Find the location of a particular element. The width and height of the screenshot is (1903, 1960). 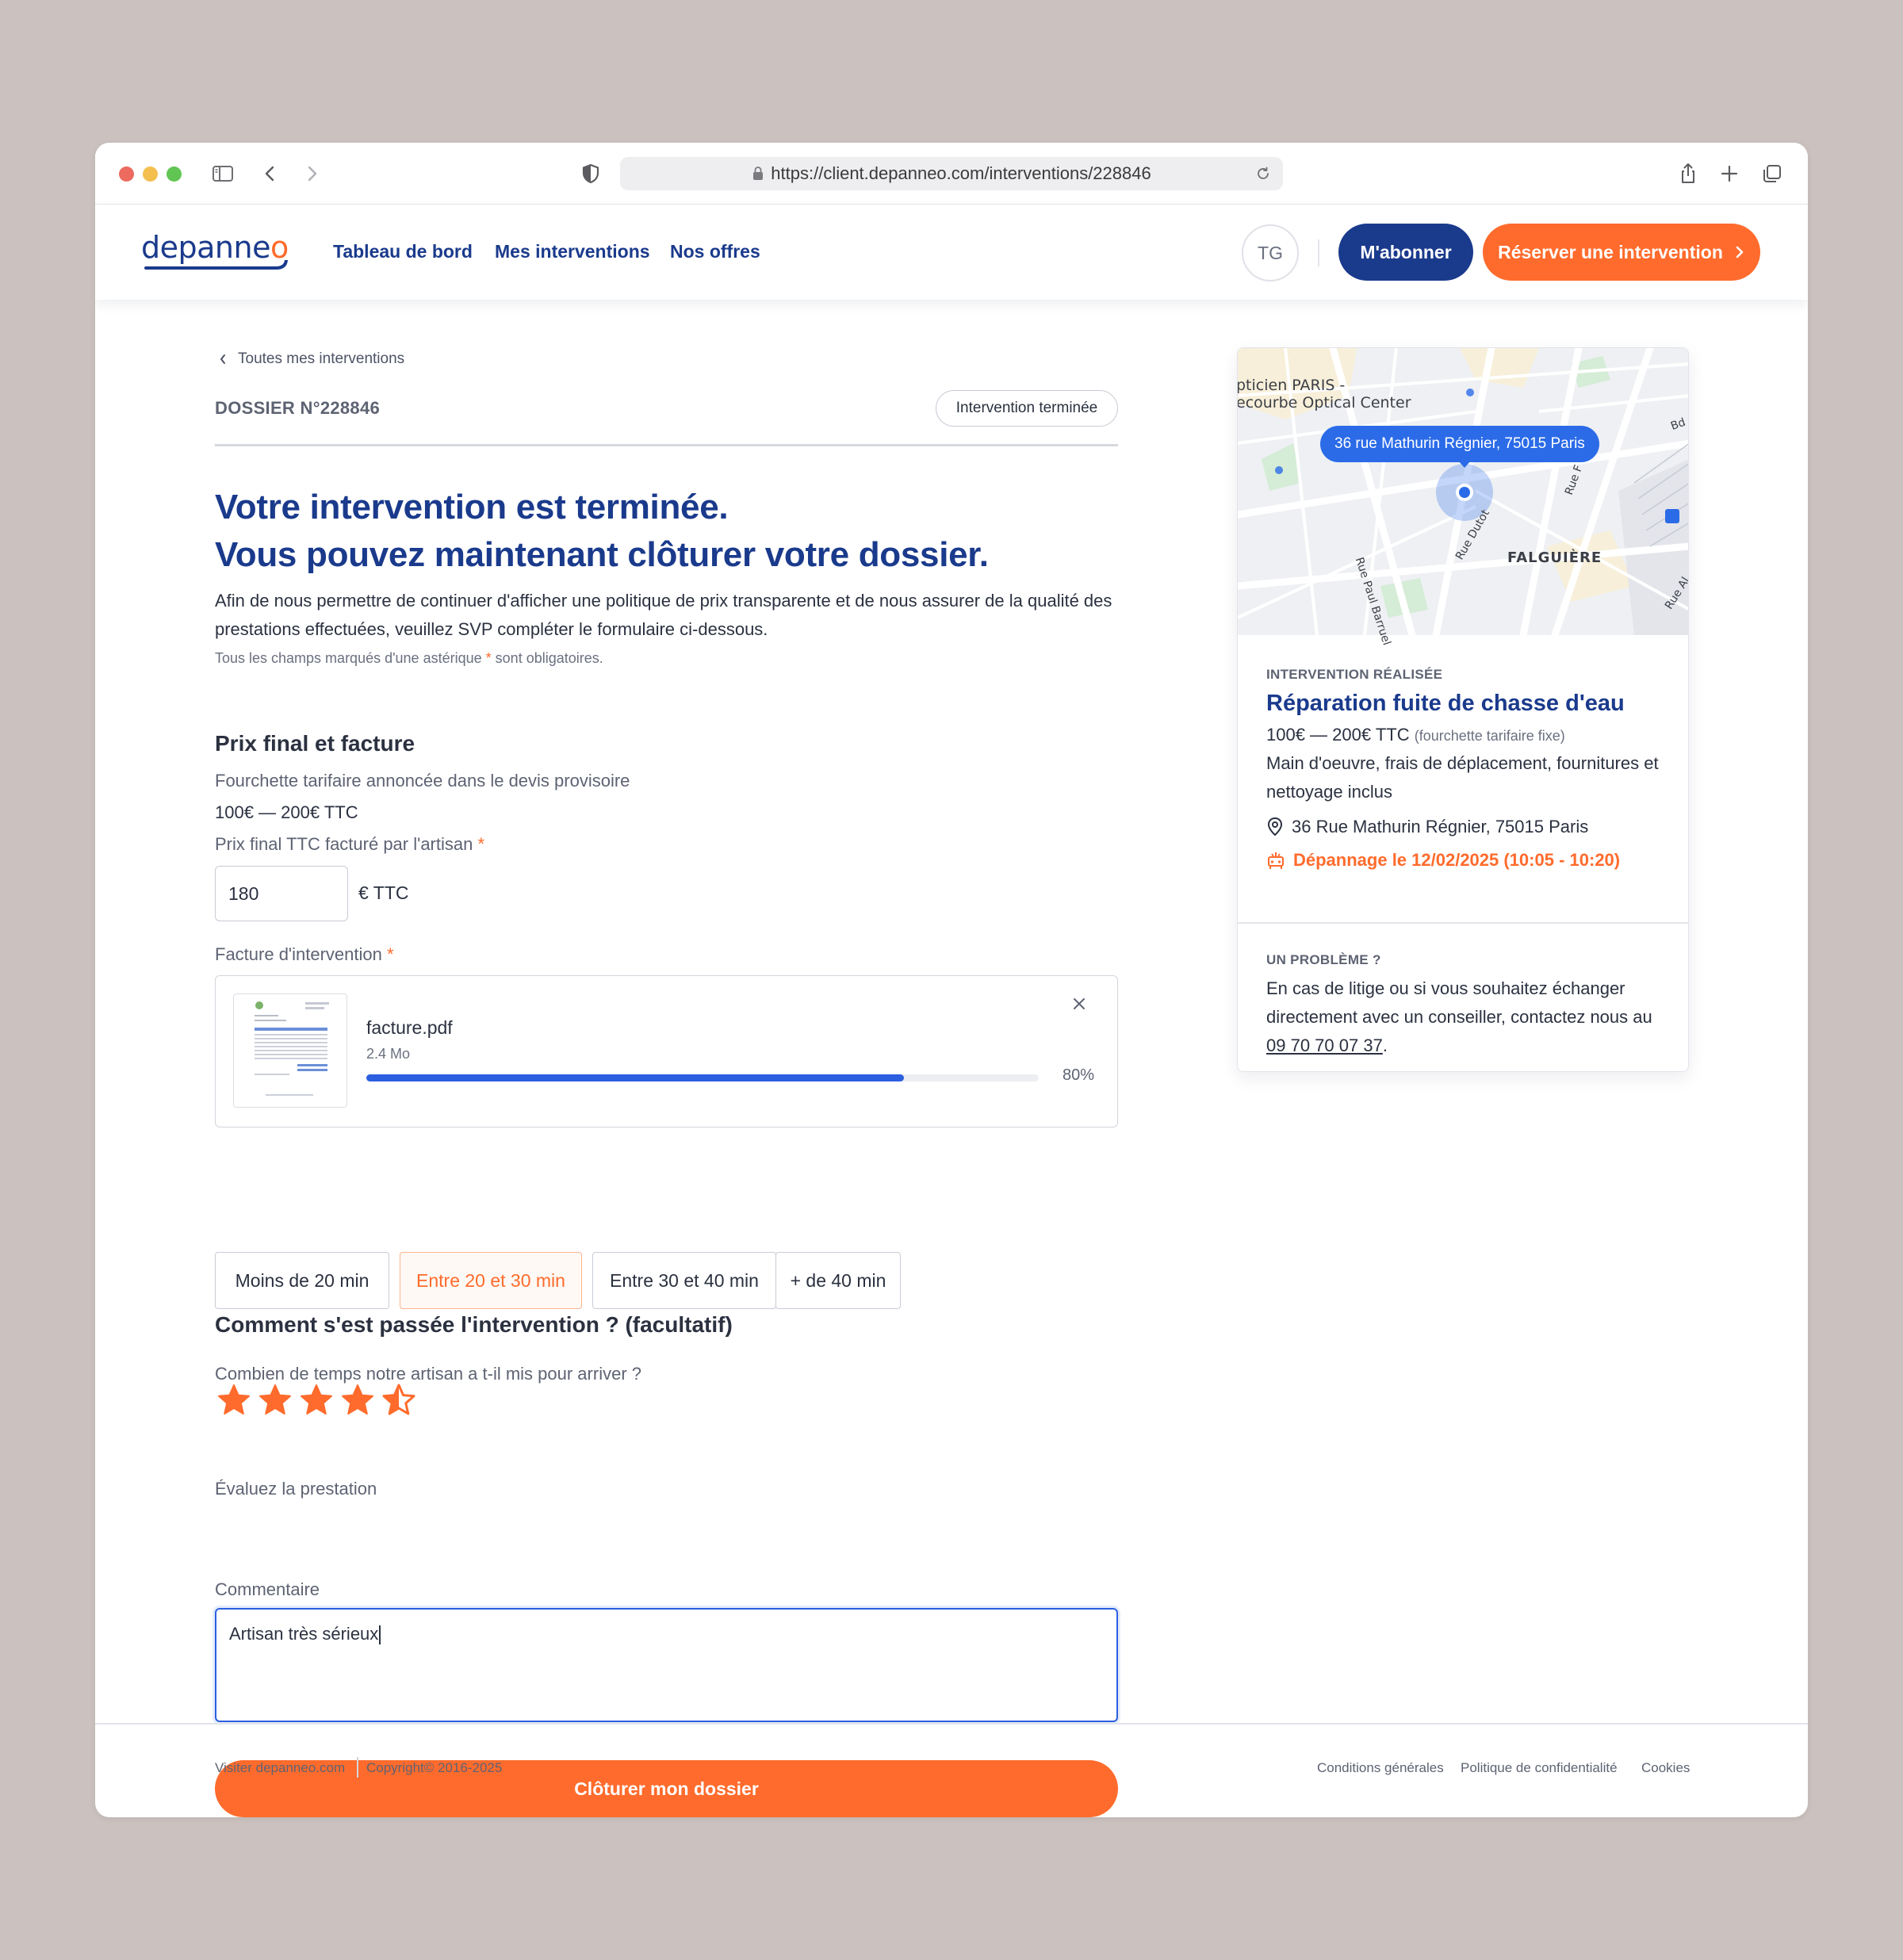

invoice-thumbnail is located at coordinates (290, 1050).